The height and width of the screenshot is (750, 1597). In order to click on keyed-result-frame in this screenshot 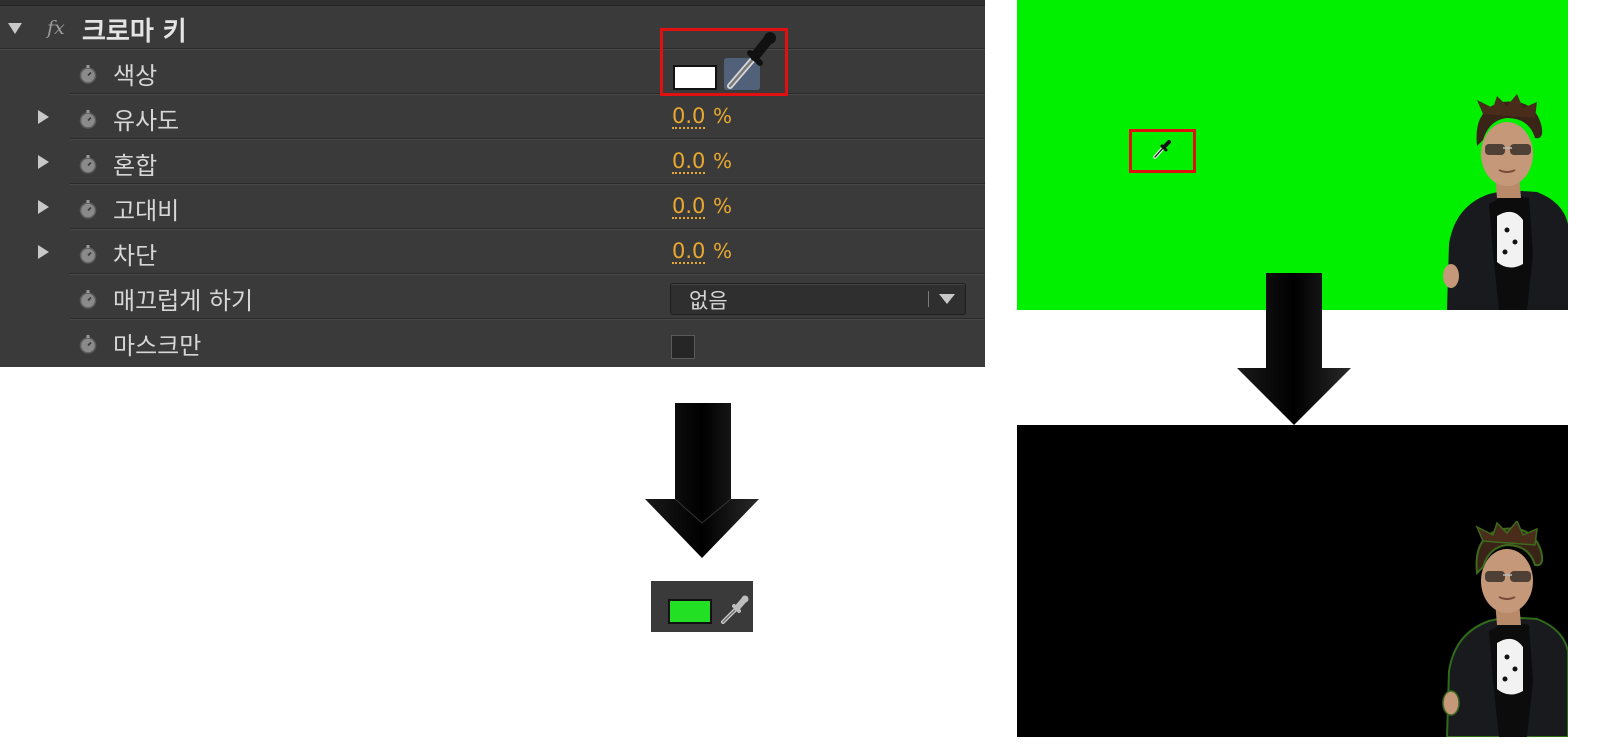, I will do `click(1292, 581)`.